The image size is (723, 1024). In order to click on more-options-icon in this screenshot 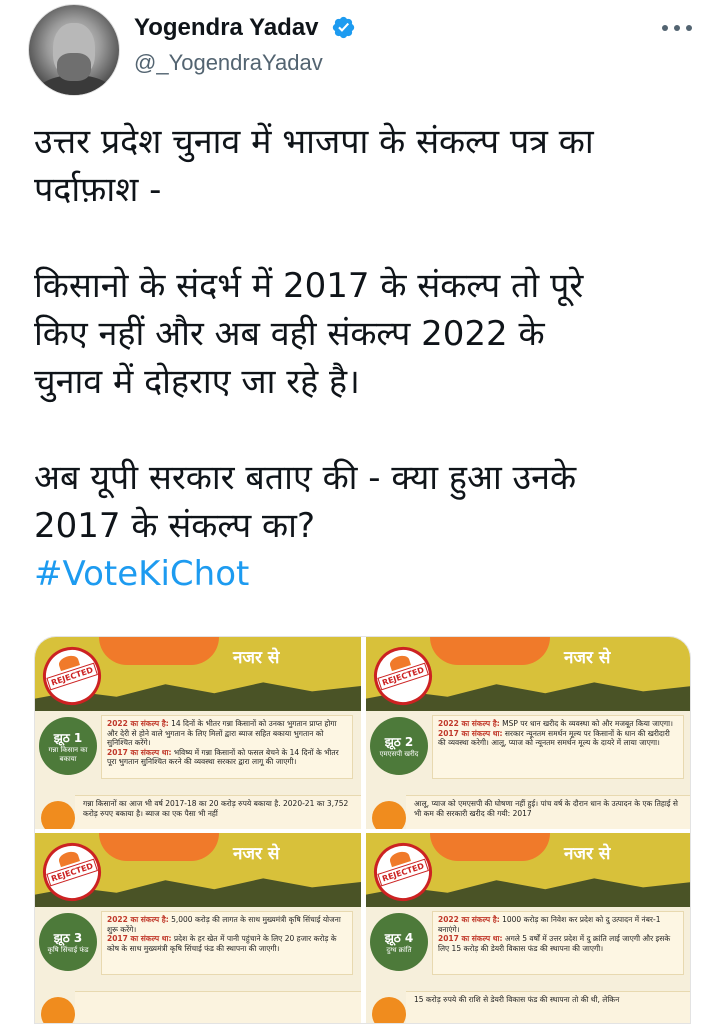, I will do `click(677, 28)`.